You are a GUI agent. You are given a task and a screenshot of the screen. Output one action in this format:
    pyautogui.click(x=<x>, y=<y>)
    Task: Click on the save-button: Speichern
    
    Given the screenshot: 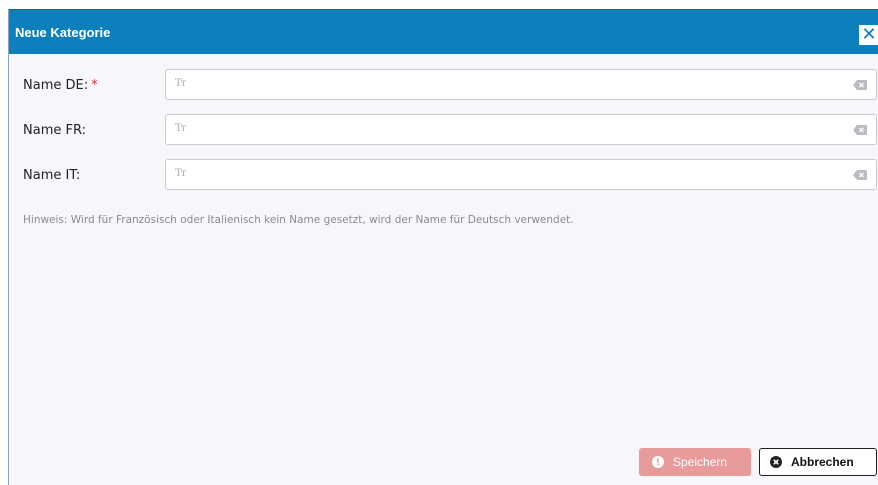 What is the action you would take?
    pyautogui.click(x=695, y=462)
    